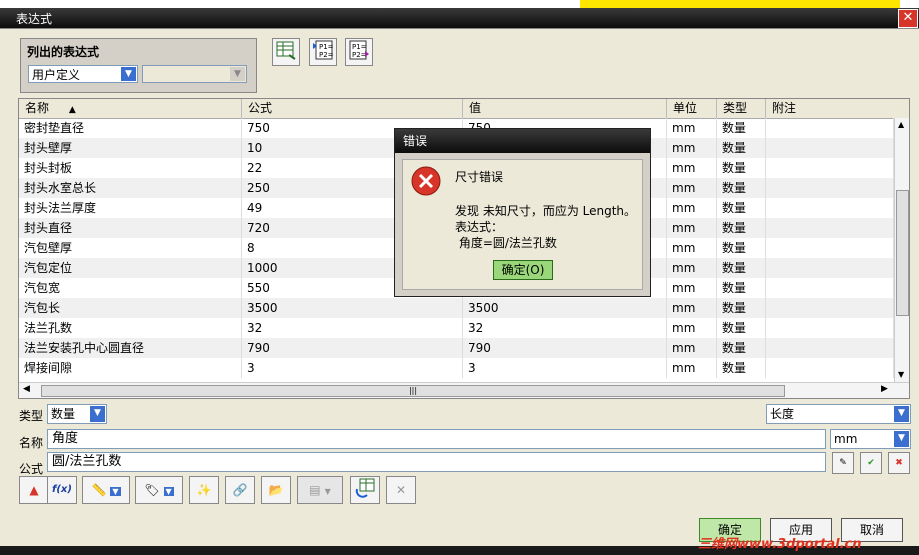 This screenshot has width=919, height=555. What do you see at coordinates (565, 368) in the screenshot?
I see `cell-value: 3` at bounding box center [565, 368].